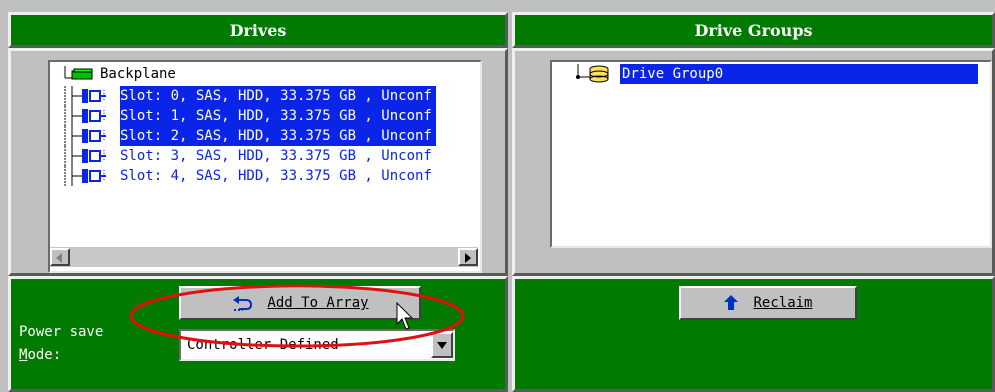  What do you see at coordinates (278, 96) in the screenshot?
I see `drive-slot-label: Slot: 0, SAS, HDD, 33.375 GB , Unconf` at bounding box center [278, 96].